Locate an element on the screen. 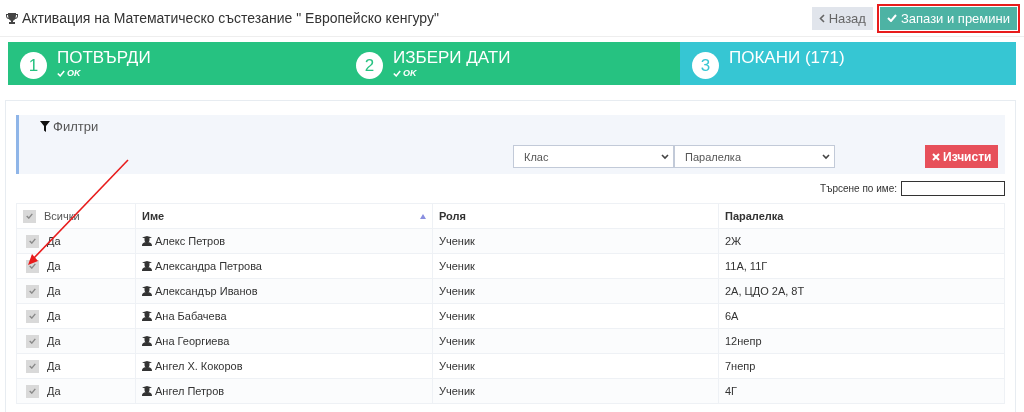  chevron-left-icon is located at coordinates (821, 18).